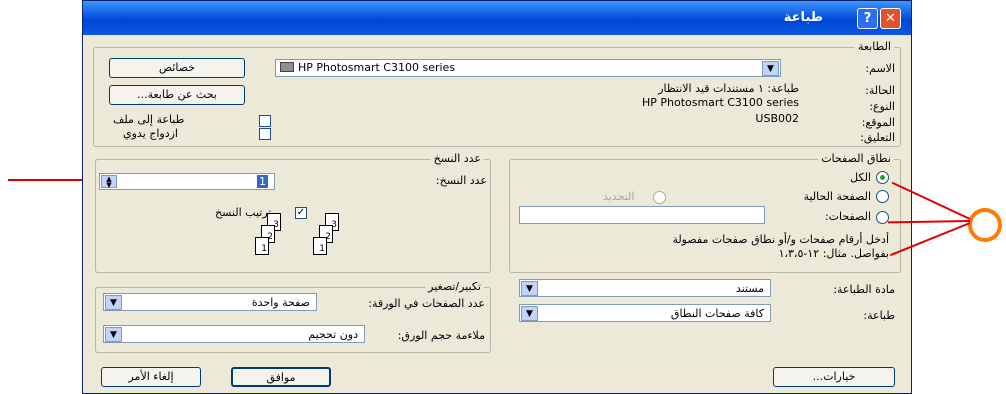 The width and height of the screenshot is (1006, 394). Describe the element at coordinates (281, 377) in the screenshot. I see `ok-button: موافق` at that location.